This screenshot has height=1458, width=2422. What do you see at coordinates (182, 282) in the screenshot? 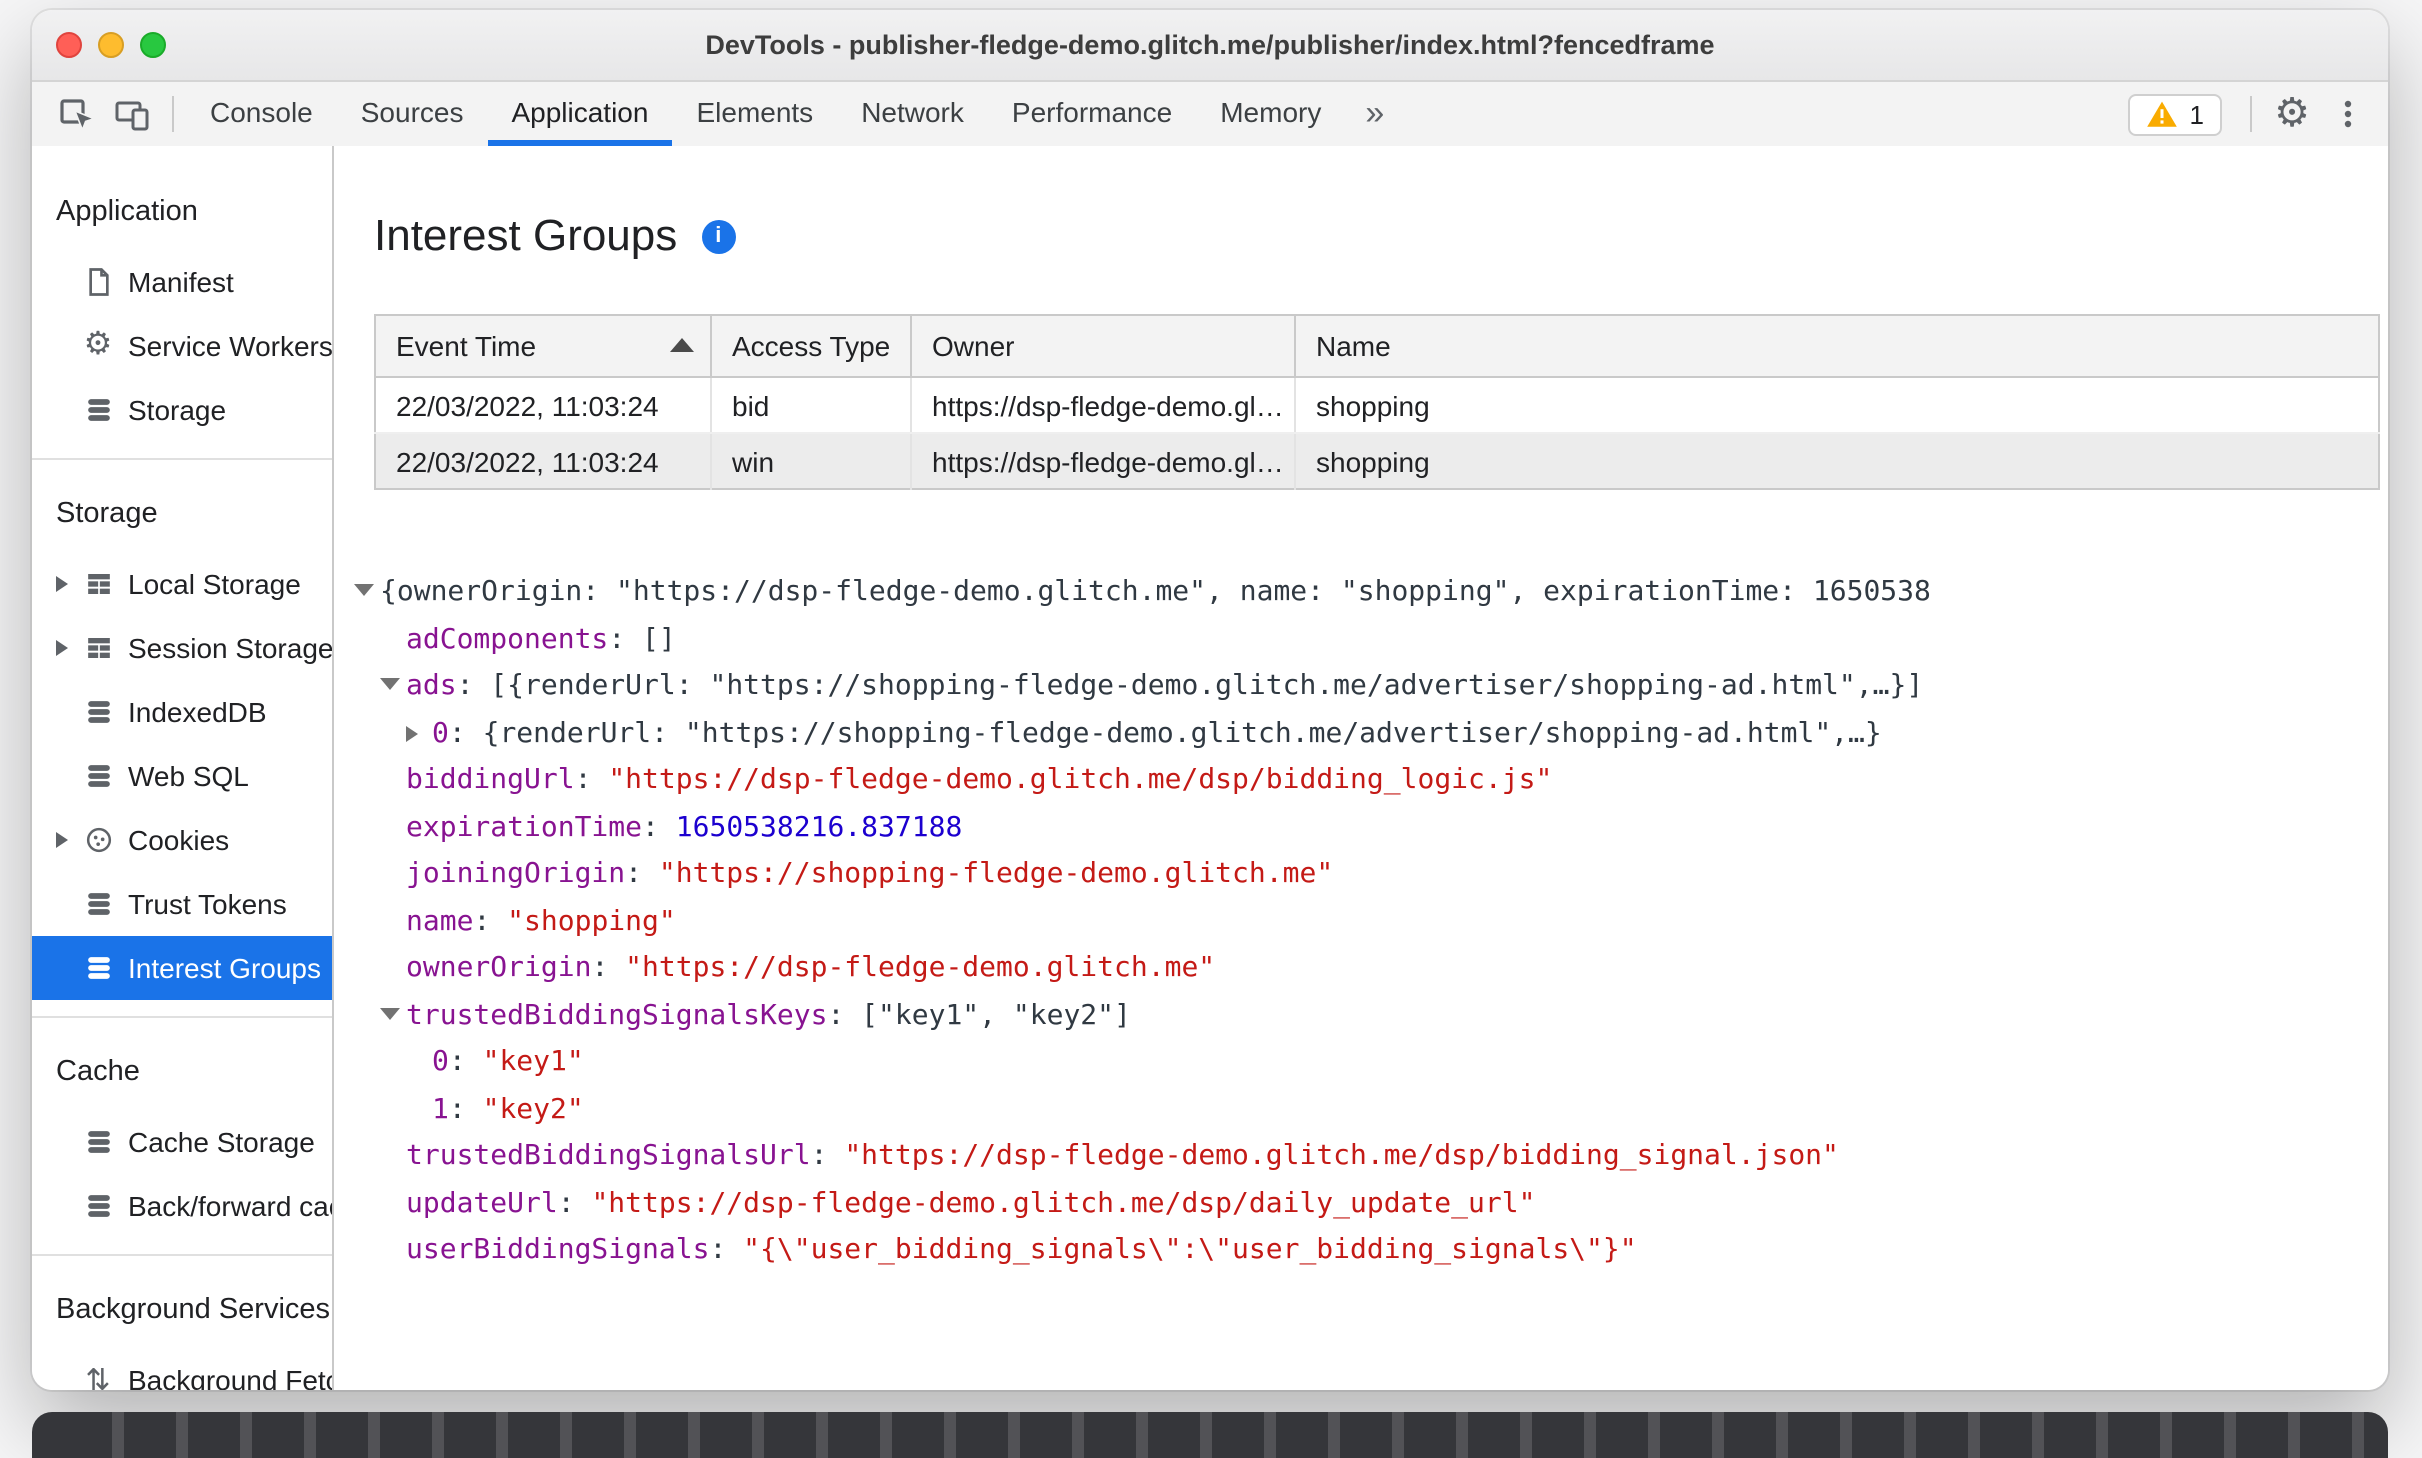
I see `sidebar-item-manifest: Manifest` at bounding box center [182, 282].